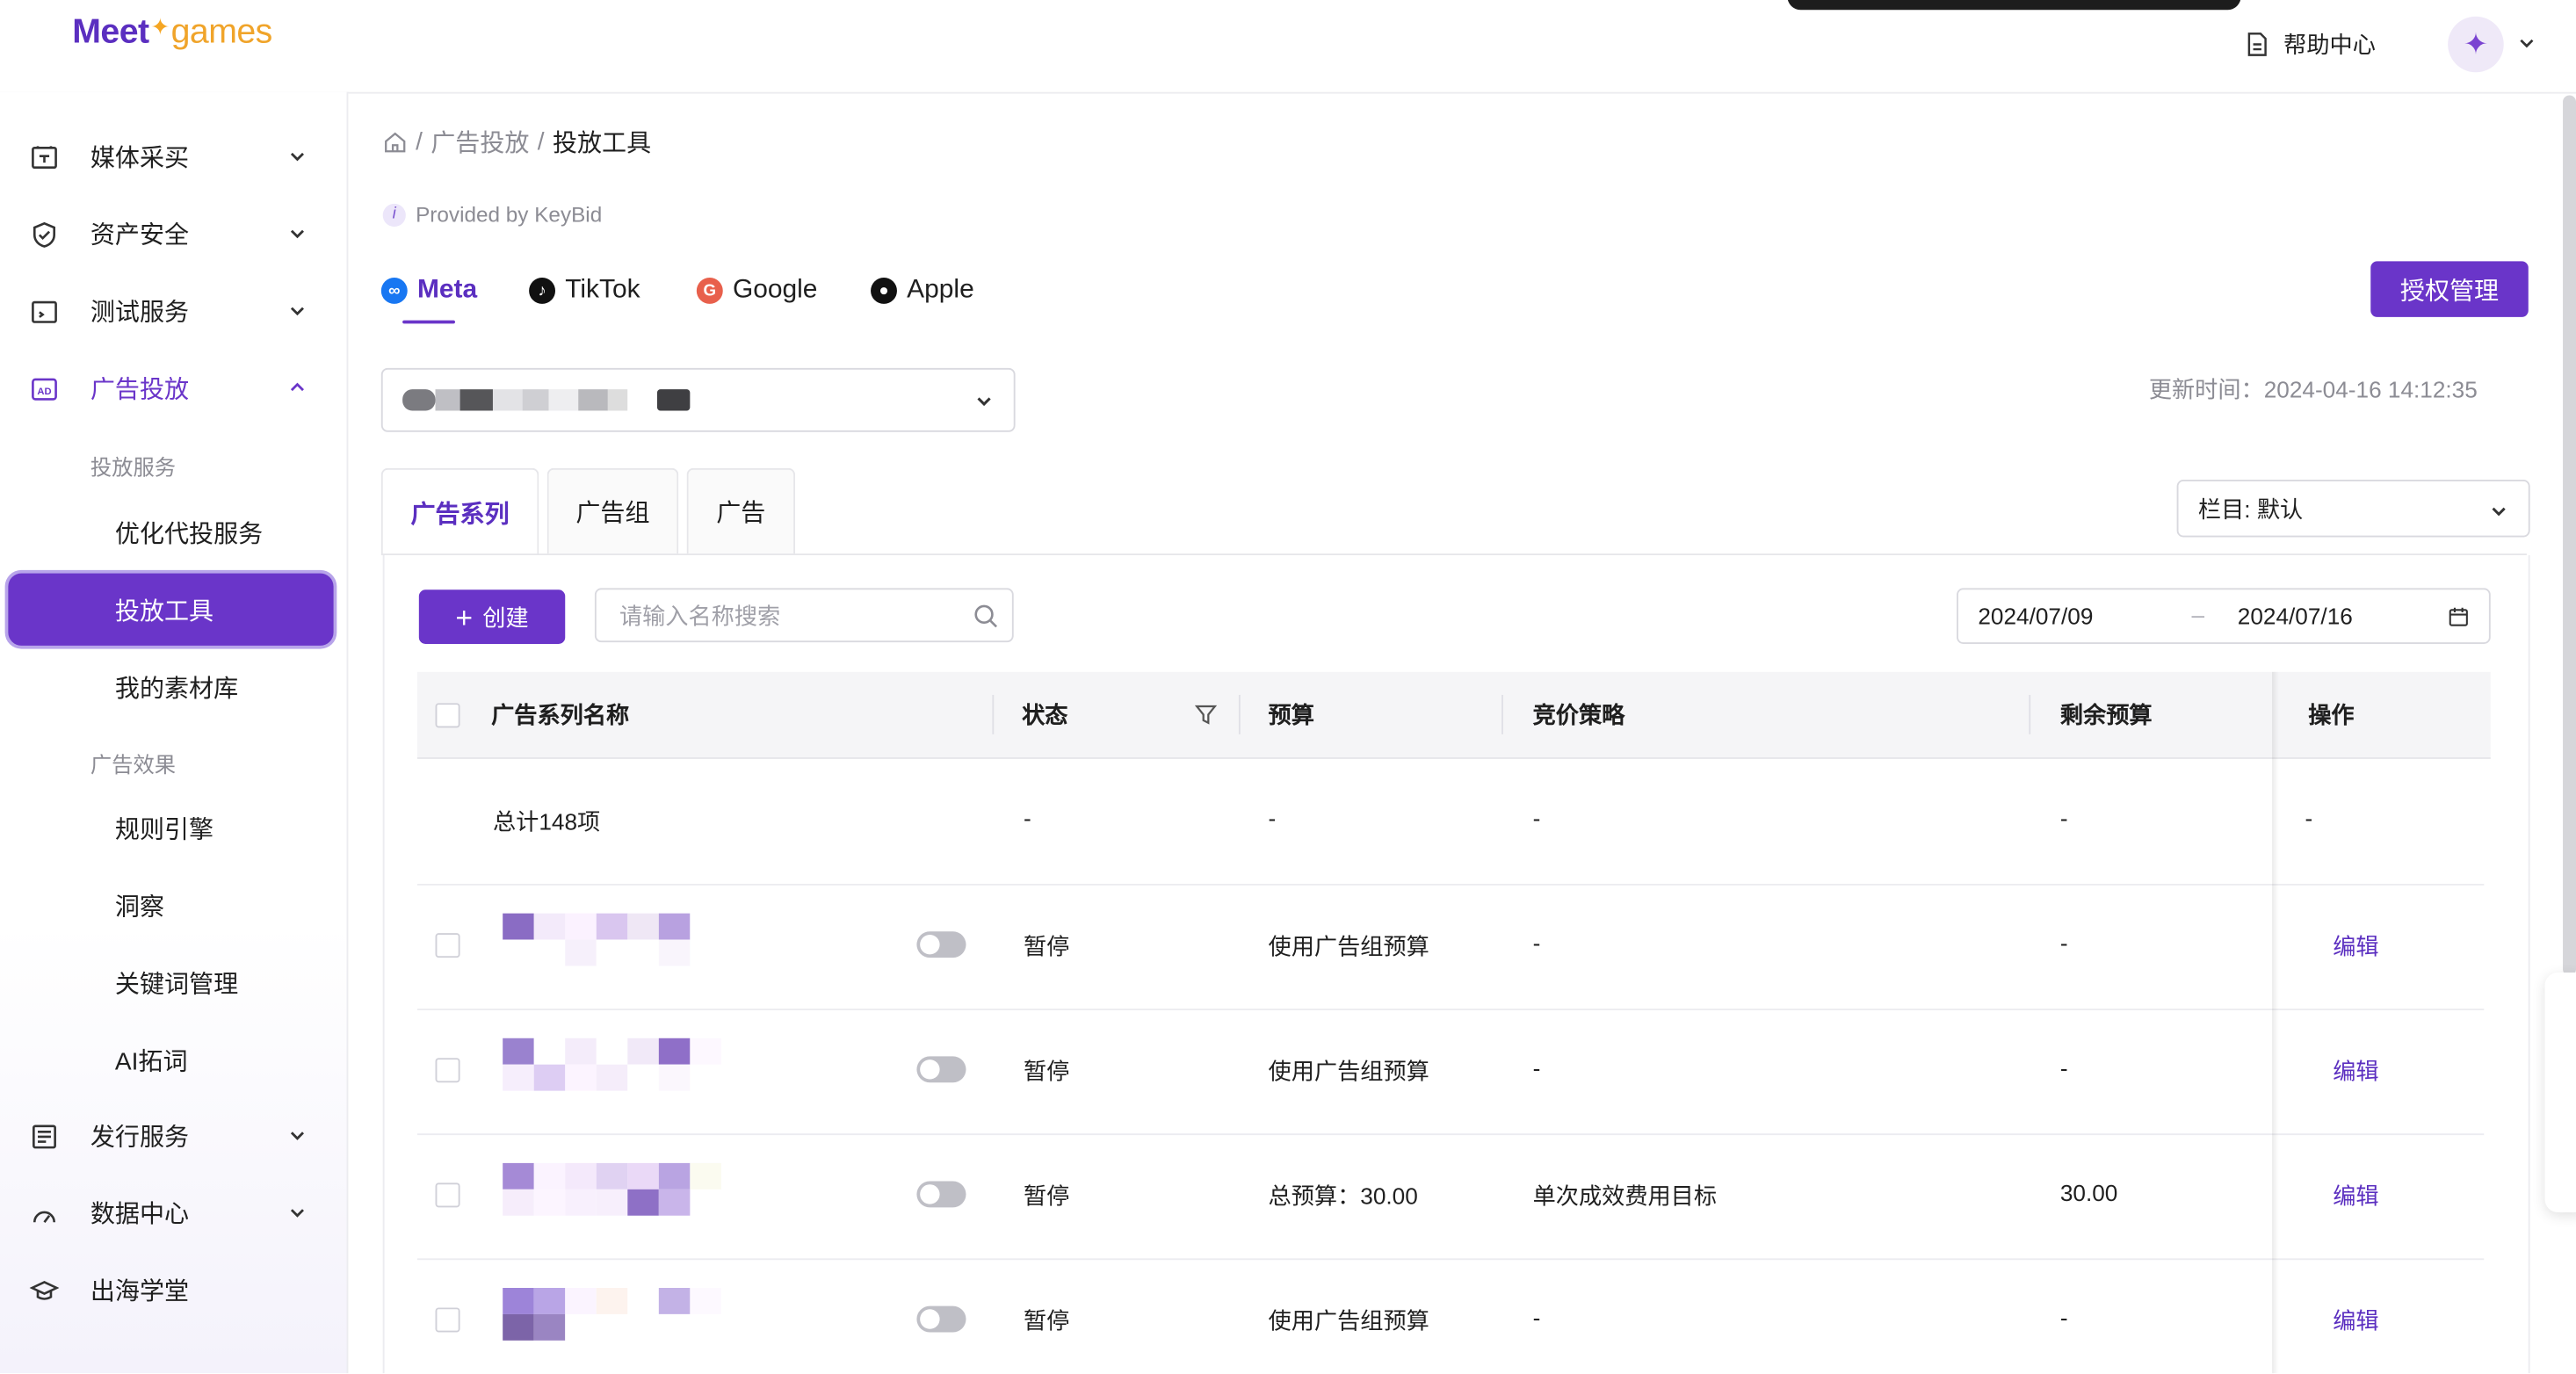 Image resolution: width=2576 pixels, height=1374 pixels. What do you see at coordinates (459, 511) in the screenshot?
I see `tab-campaigns: 广告系列` at bounding box center [459, 511].